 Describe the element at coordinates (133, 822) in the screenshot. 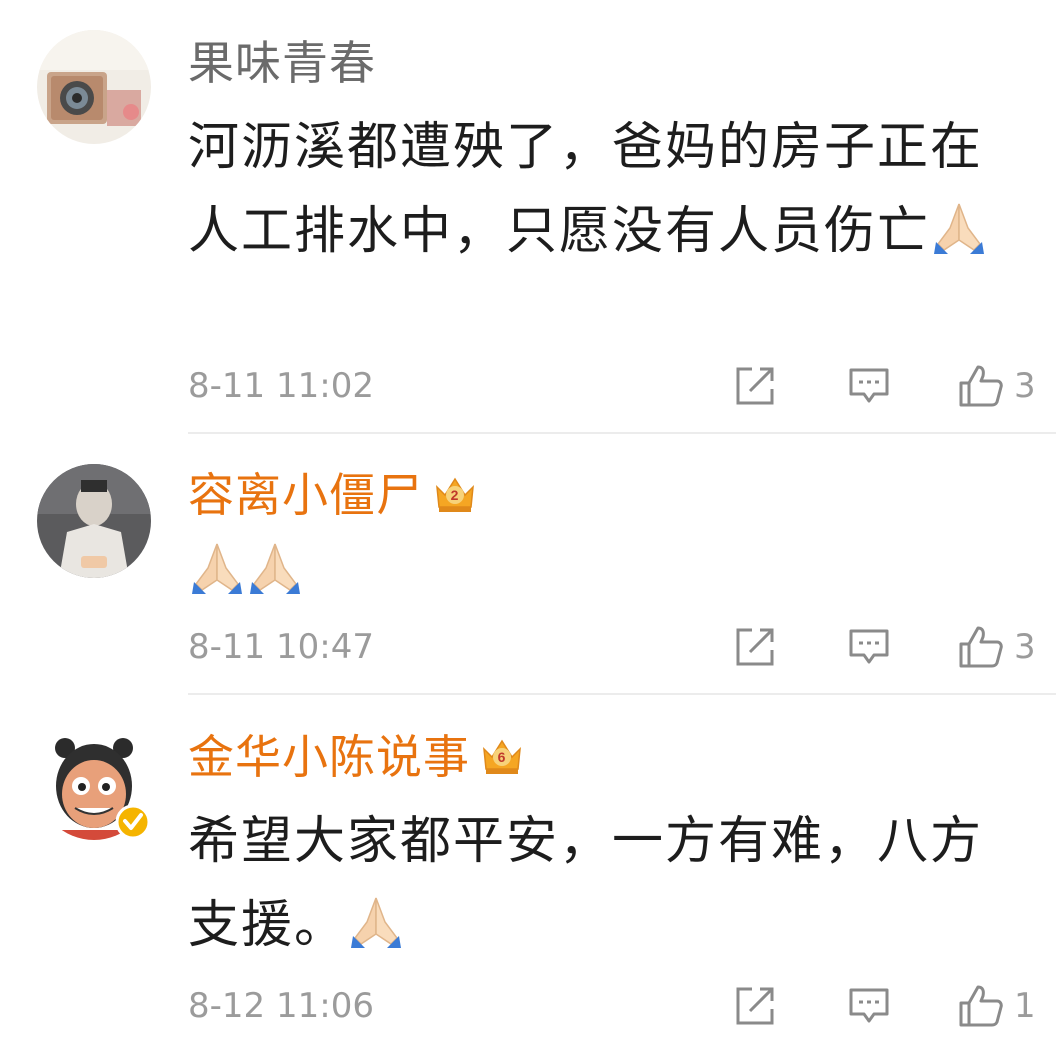

I see `verified-badge-icon` at that location.